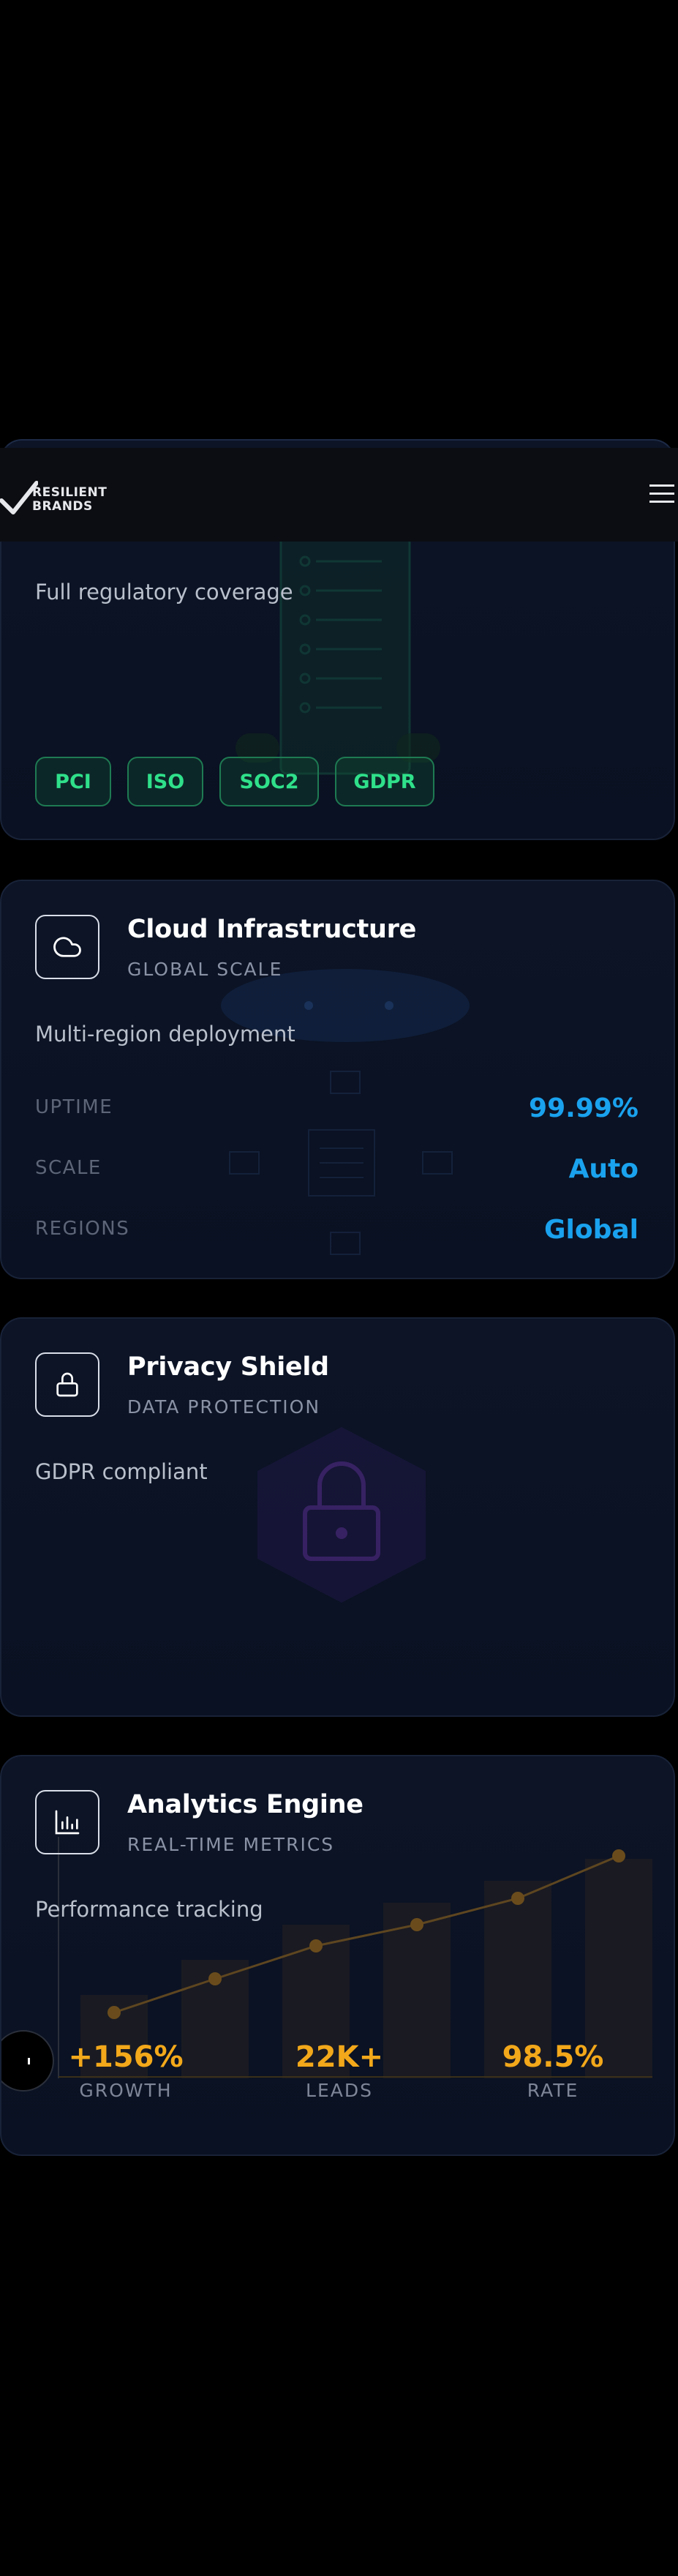 Image resolution: width=678 pixels, height=2576 pixels. I want to click on brand-name-line1: RESILIENT, so click(70, 492).